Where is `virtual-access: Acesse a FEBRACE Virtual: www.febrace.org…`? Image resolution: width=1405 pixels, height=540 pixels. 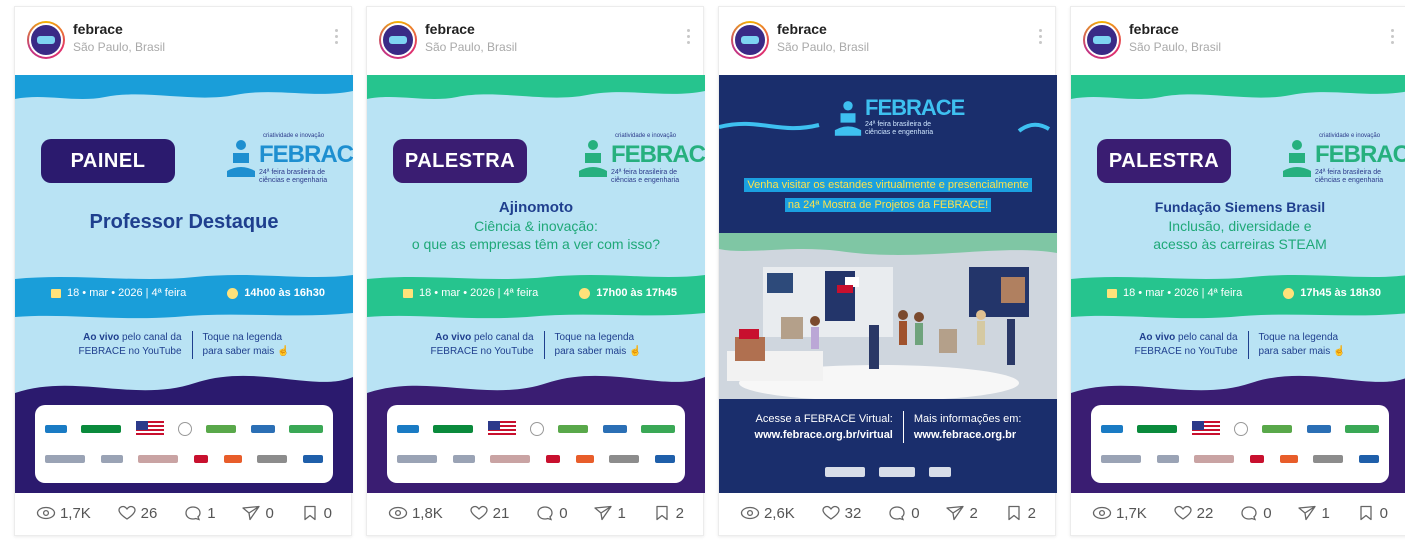 virtual-access: Acesse a FEBRACE Virtual: www.febrace.org… is located at coordinates (829, 427).